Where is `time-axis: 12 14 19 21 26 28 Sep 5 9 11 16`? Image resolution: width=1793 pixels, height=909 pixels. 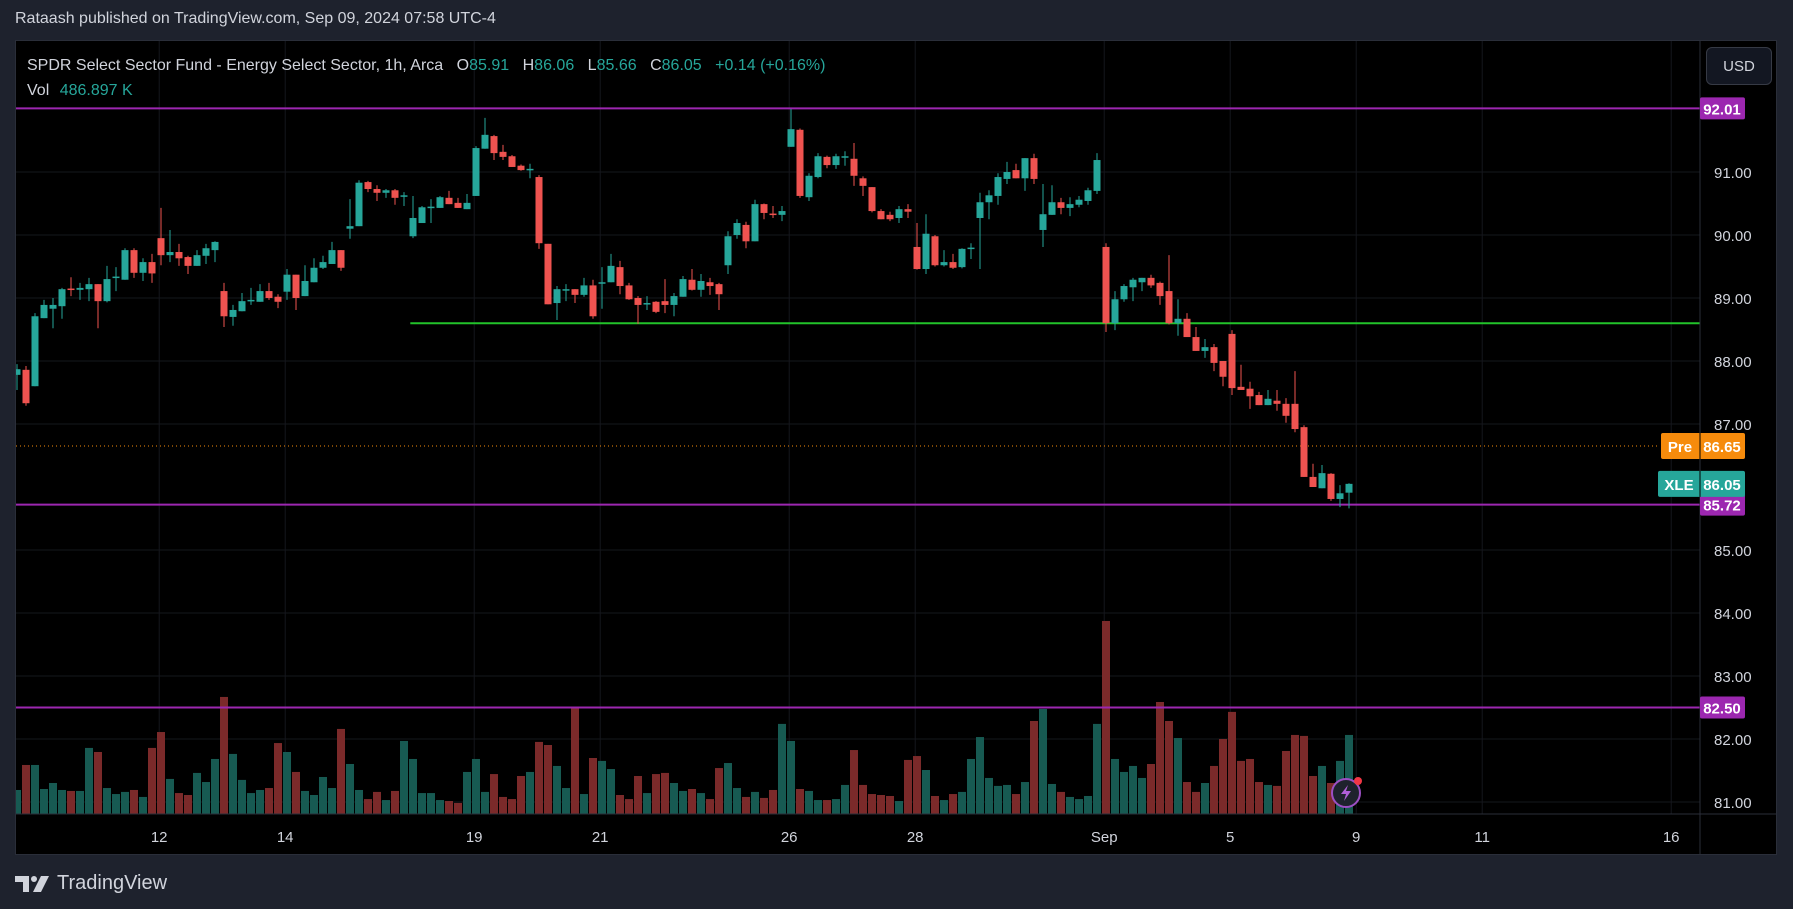
time-axis: 12 14 19 21 26 28 Sep 5 9 11 16 is located at coordinates (915, 837).